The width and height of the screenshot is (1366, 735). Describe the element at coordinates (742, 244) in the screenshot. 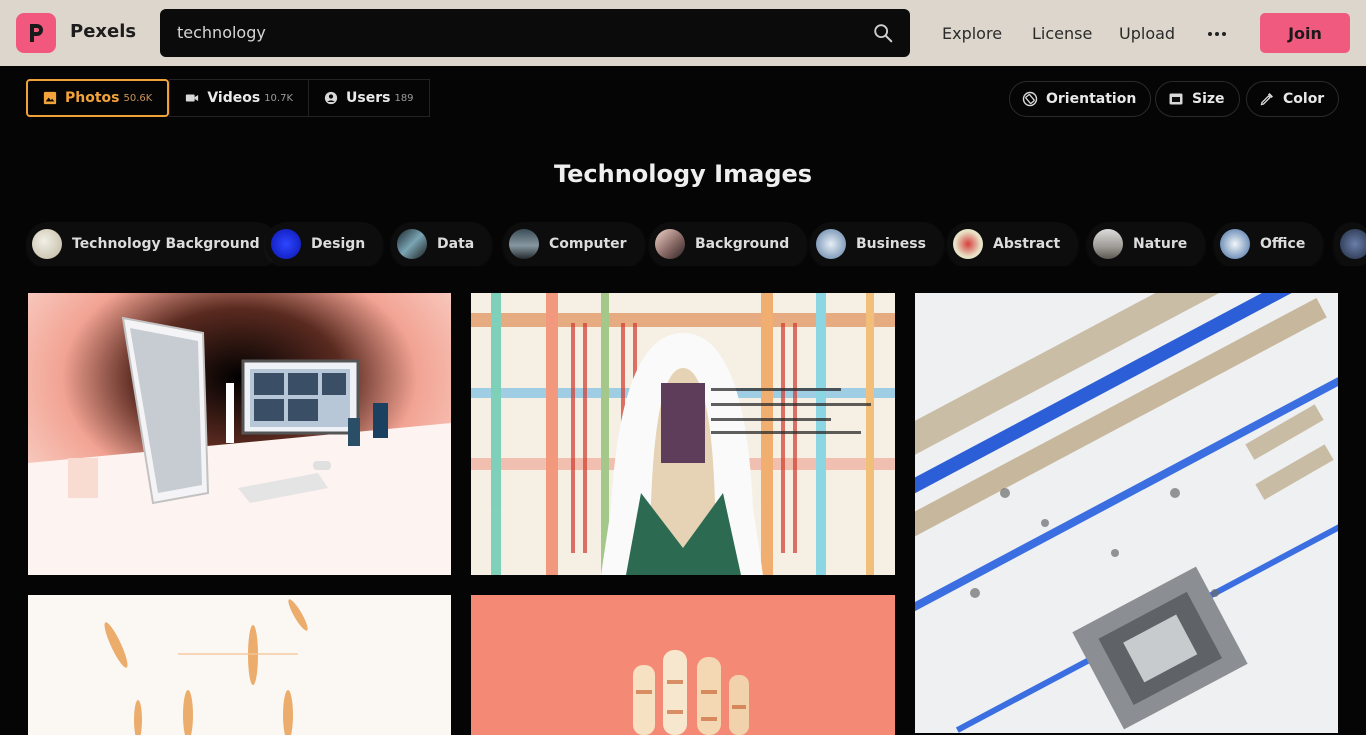

I see `category-label: Background` at that location.